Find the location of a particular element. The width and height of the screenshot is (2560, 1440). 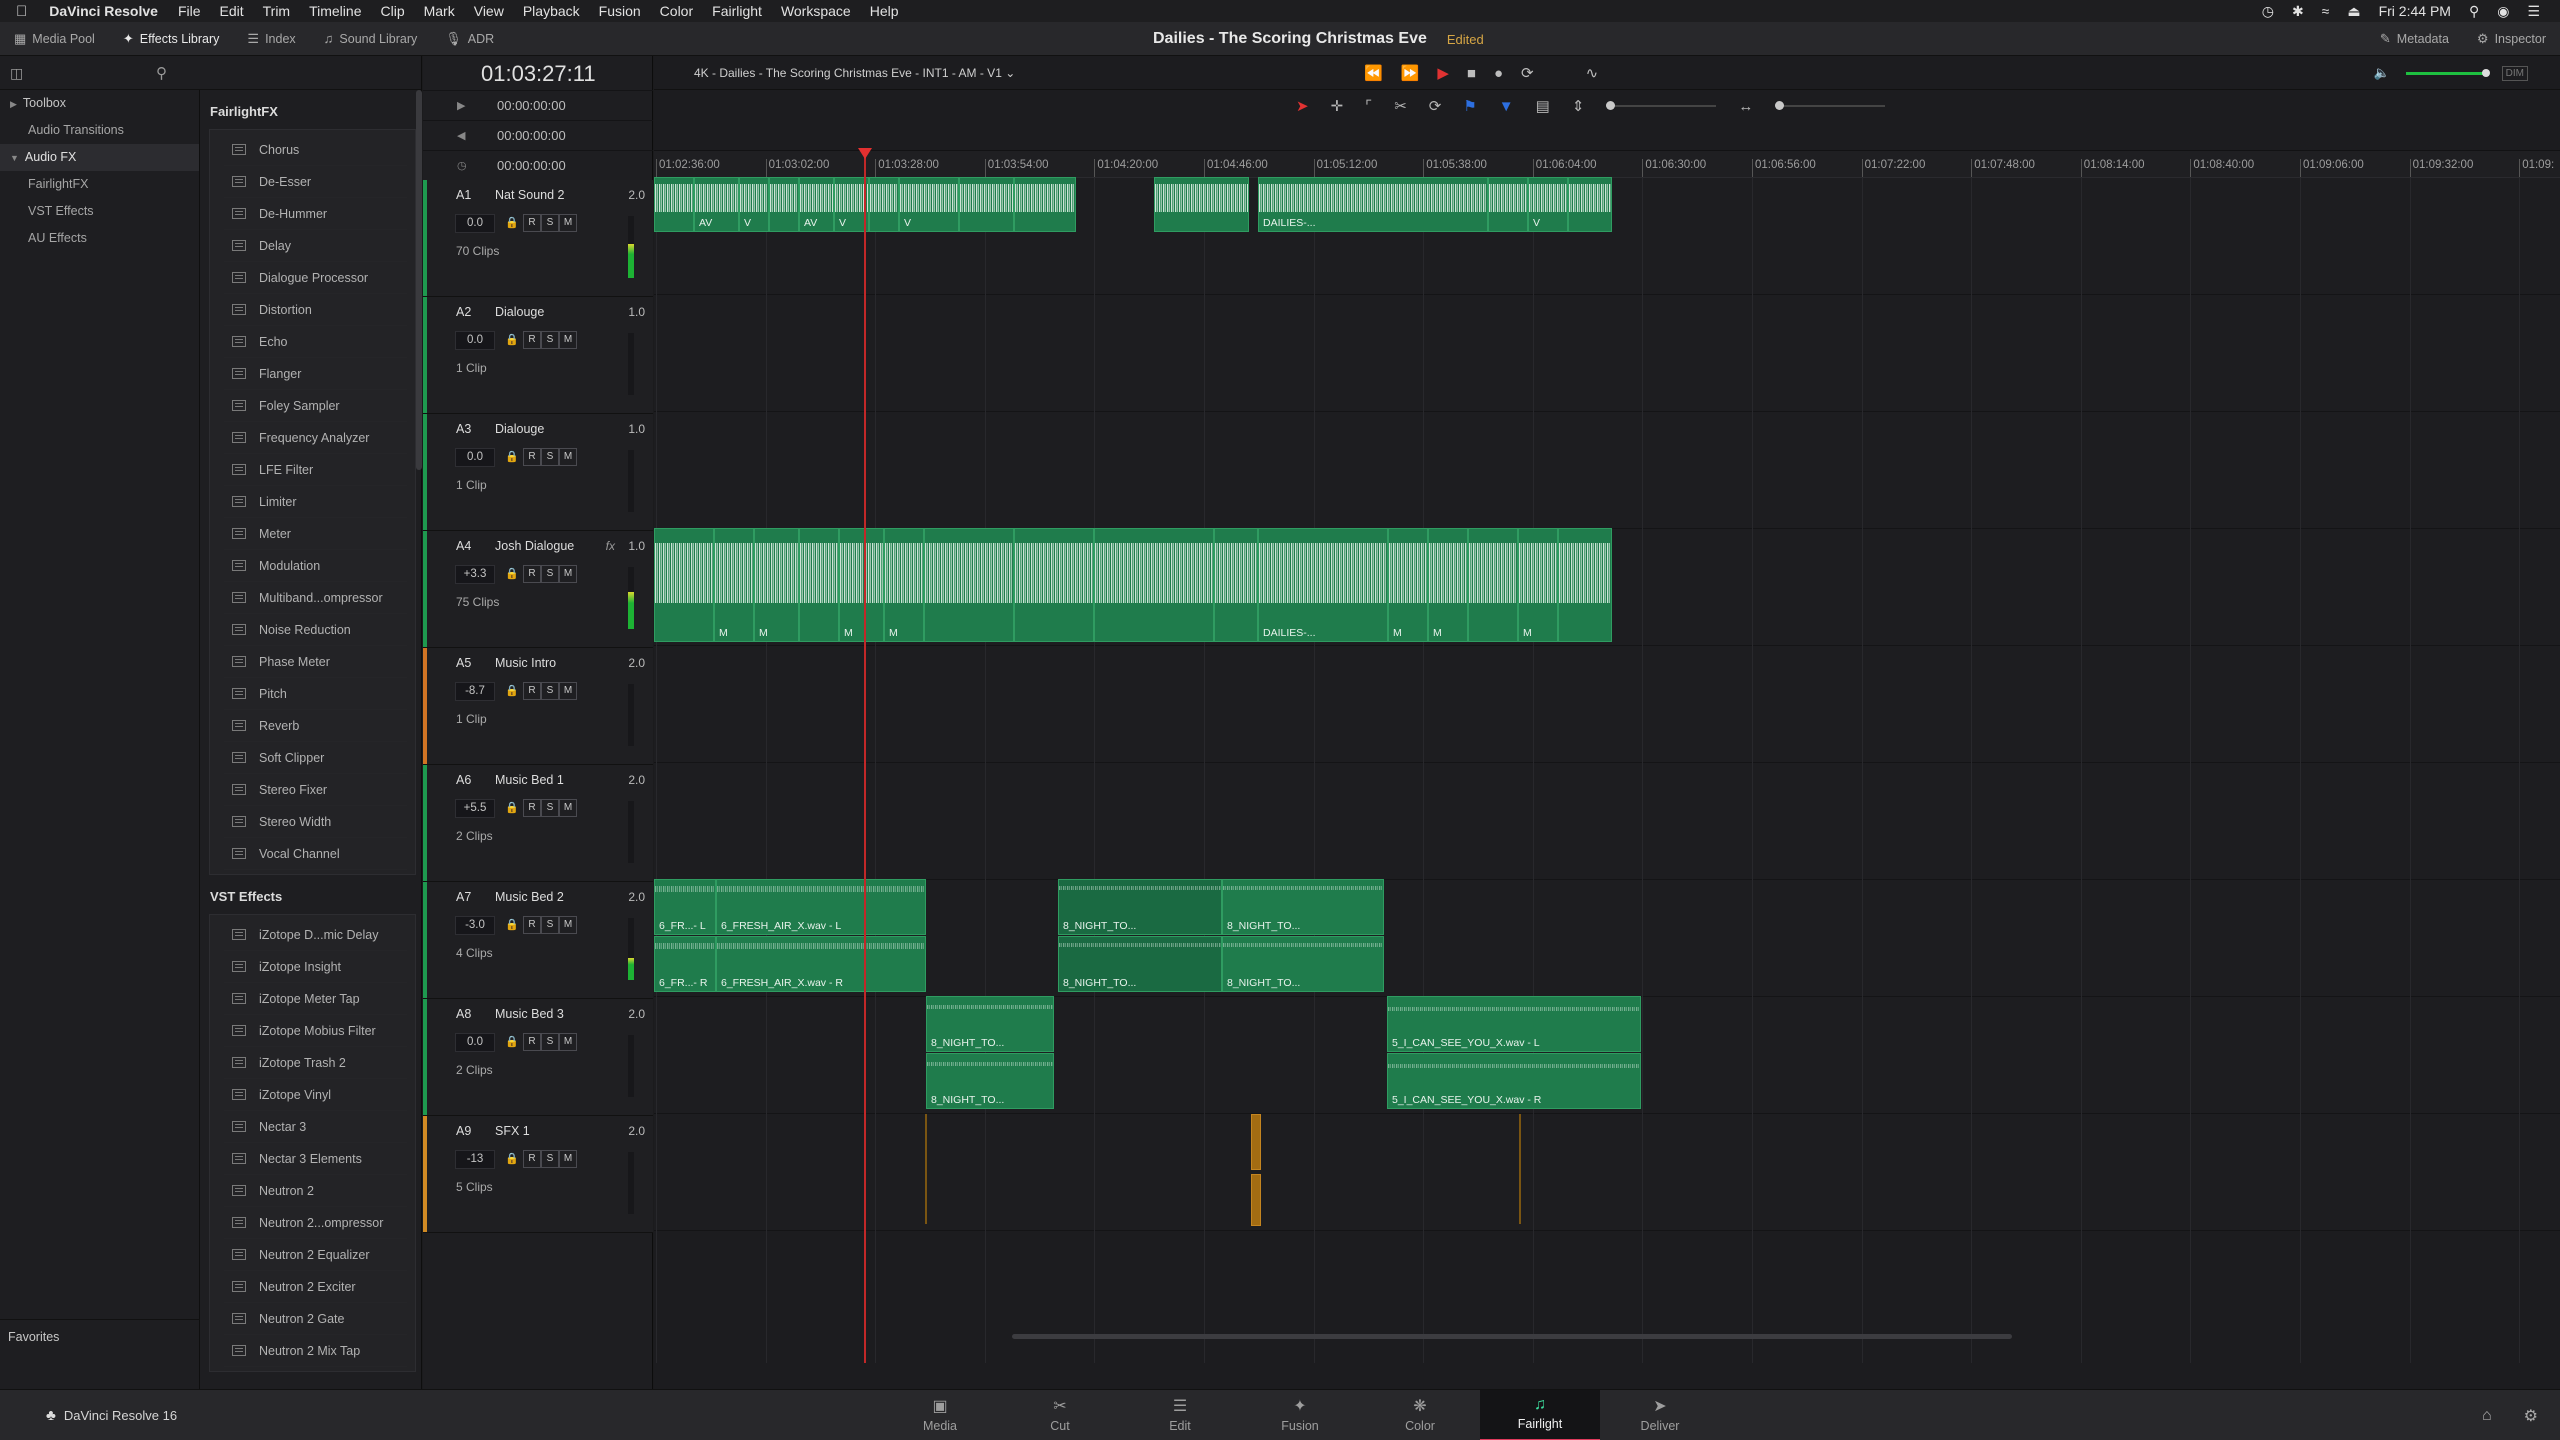

inspector-button: ⚙ Inspector is located at coordinates (2511, 39).